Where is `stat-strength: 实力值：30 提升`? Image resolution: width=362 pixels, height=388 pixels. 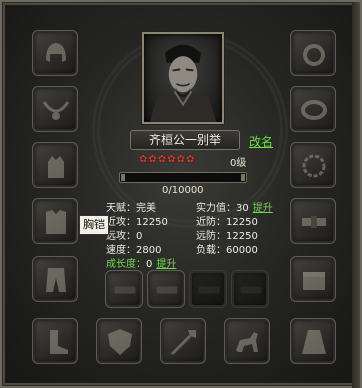 stat-strength: 实力值：30 提升 is located at coordinates (234, 206).